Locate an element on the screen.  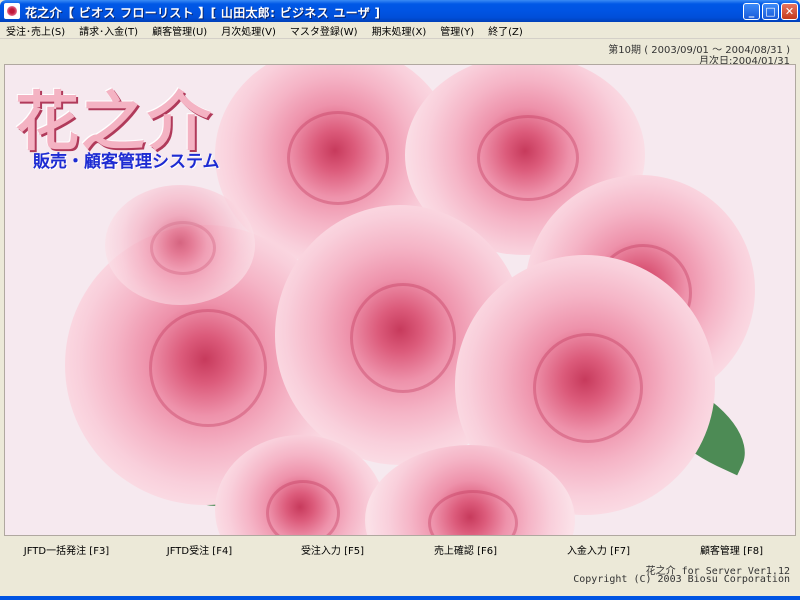
menu-period-end: 期末処理(X) is located at coordinates (399, 30).